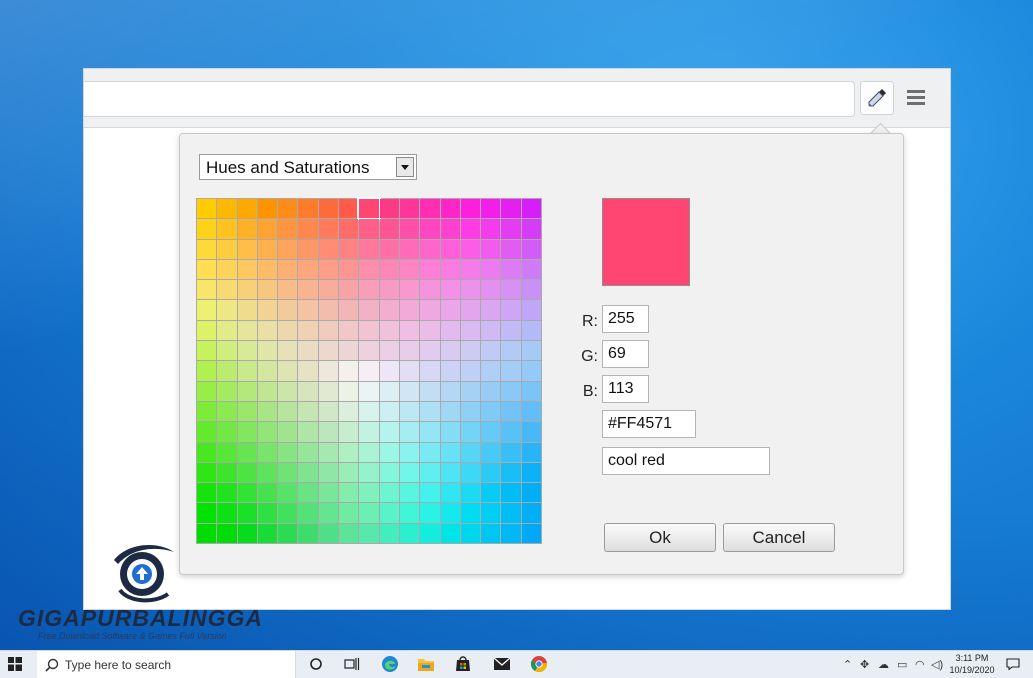 The width and height of the screenshot is (1033, 678). I want to click on hex-value-field: #FF4571, so click(649, 424).